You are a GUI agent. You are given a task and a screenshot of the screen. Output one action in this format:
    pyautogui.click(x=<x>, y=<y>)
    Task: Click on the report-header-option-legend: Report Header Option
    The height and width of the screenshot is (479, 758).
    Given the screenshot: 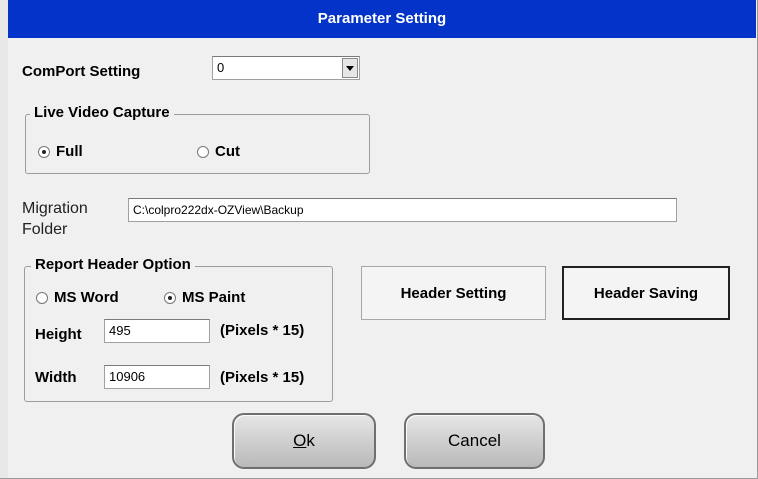 What is the action you would take?
    pyautogui.click(x=113, y=264)
    